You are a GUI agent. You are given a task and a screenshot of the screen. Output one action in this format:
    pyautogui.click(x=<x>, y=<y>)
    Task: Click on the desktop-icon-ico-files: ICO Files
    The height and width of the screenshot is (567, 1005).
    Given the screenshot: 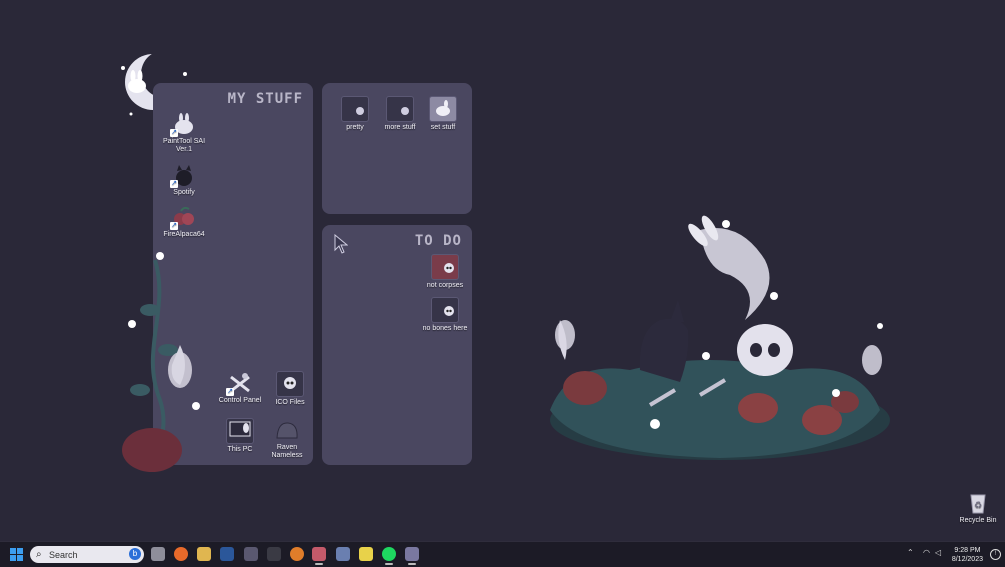 What is the action you would take?
    pyautogui.click(x=290, y=389)
    